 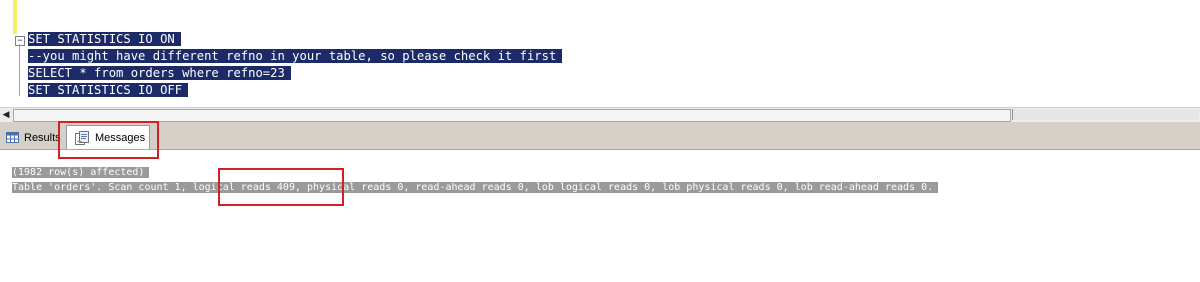 I want to click on results-tab-strip: Results Messages, so click(x=600, y=136).